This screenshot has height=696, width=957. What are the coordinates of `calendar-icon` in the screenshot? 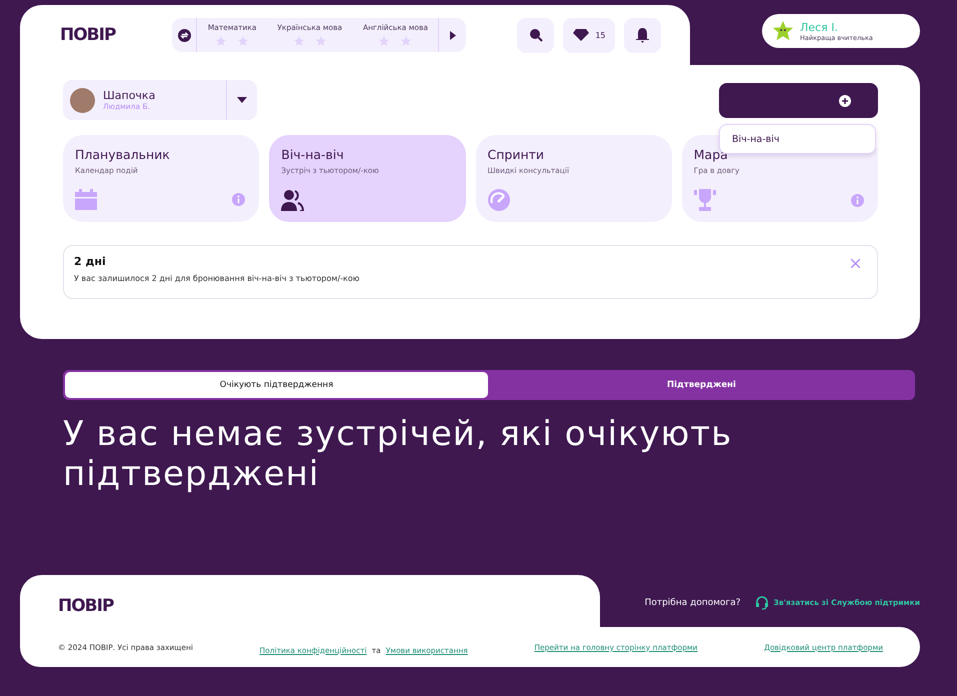 It's located at (86, 199).